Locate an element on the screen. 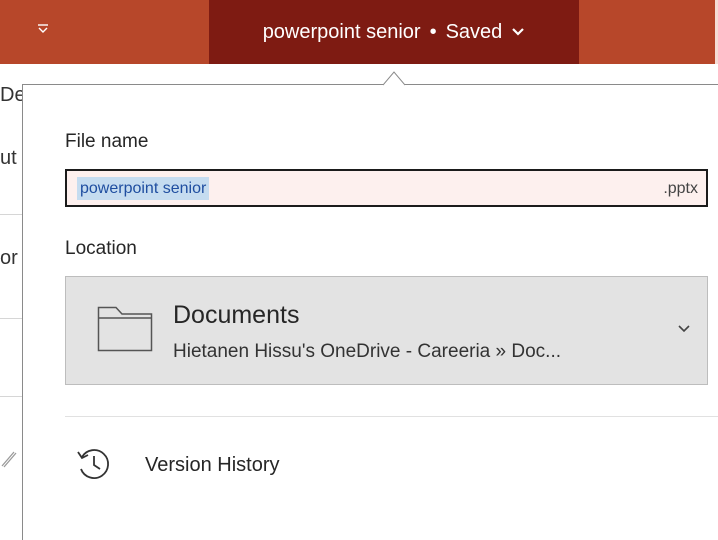 This screenshot has height=540, width=718. version-history-button: Version History is located at coordinates (225, 466).